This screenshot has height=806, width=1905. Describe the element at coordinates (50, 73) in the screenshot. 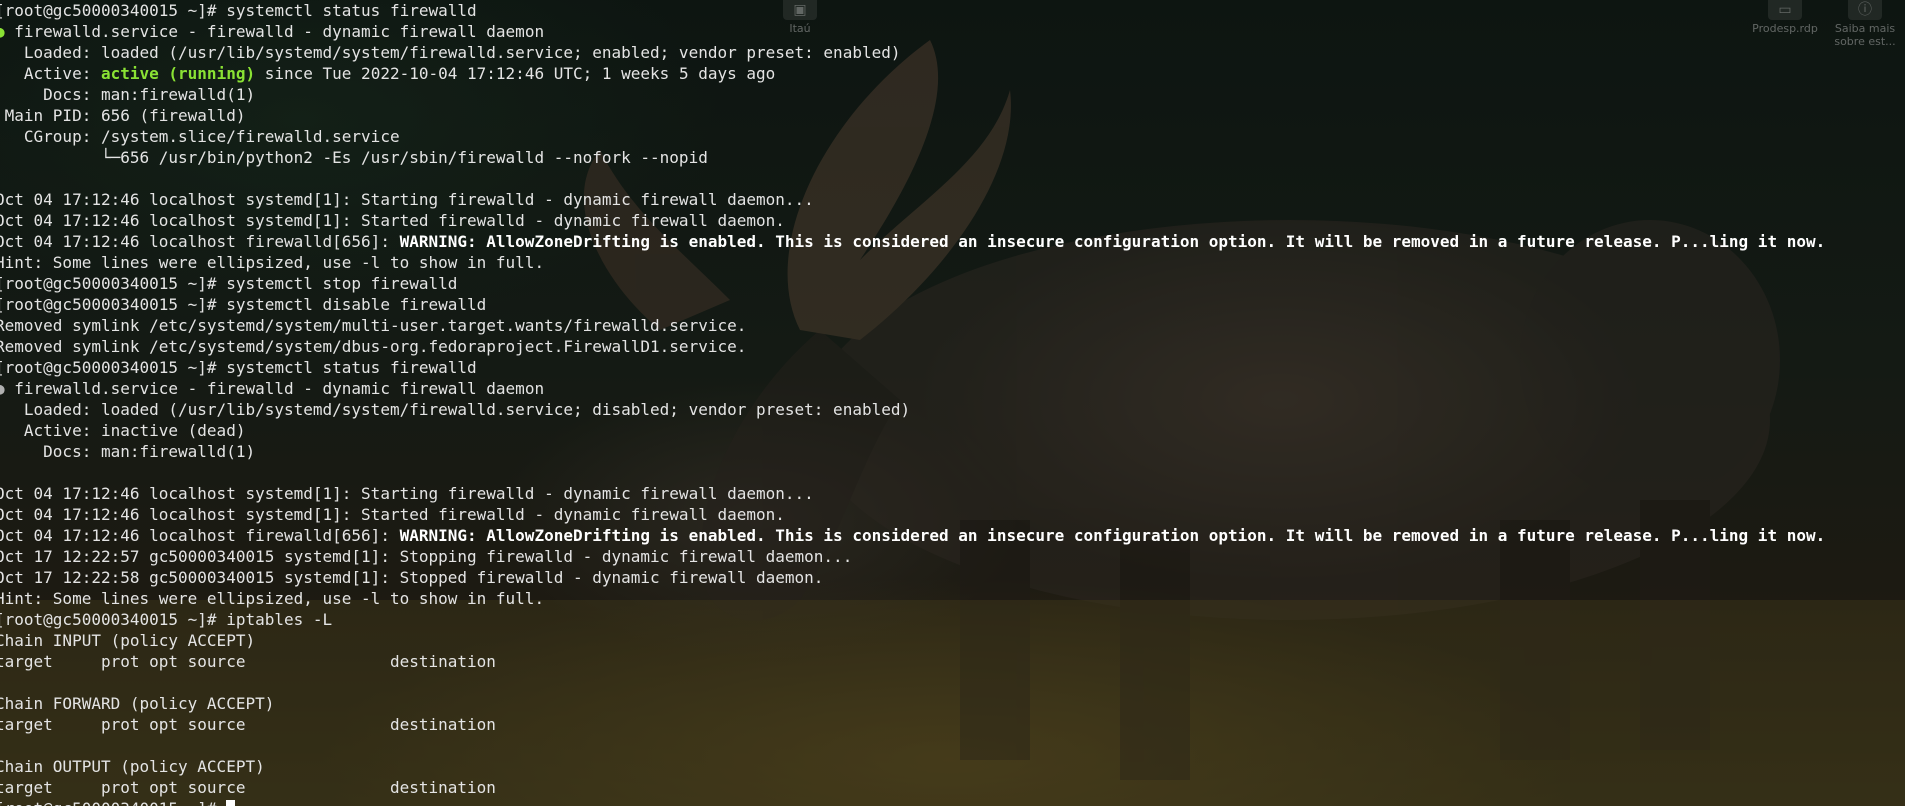

I see `active-label: Active:` at that location.